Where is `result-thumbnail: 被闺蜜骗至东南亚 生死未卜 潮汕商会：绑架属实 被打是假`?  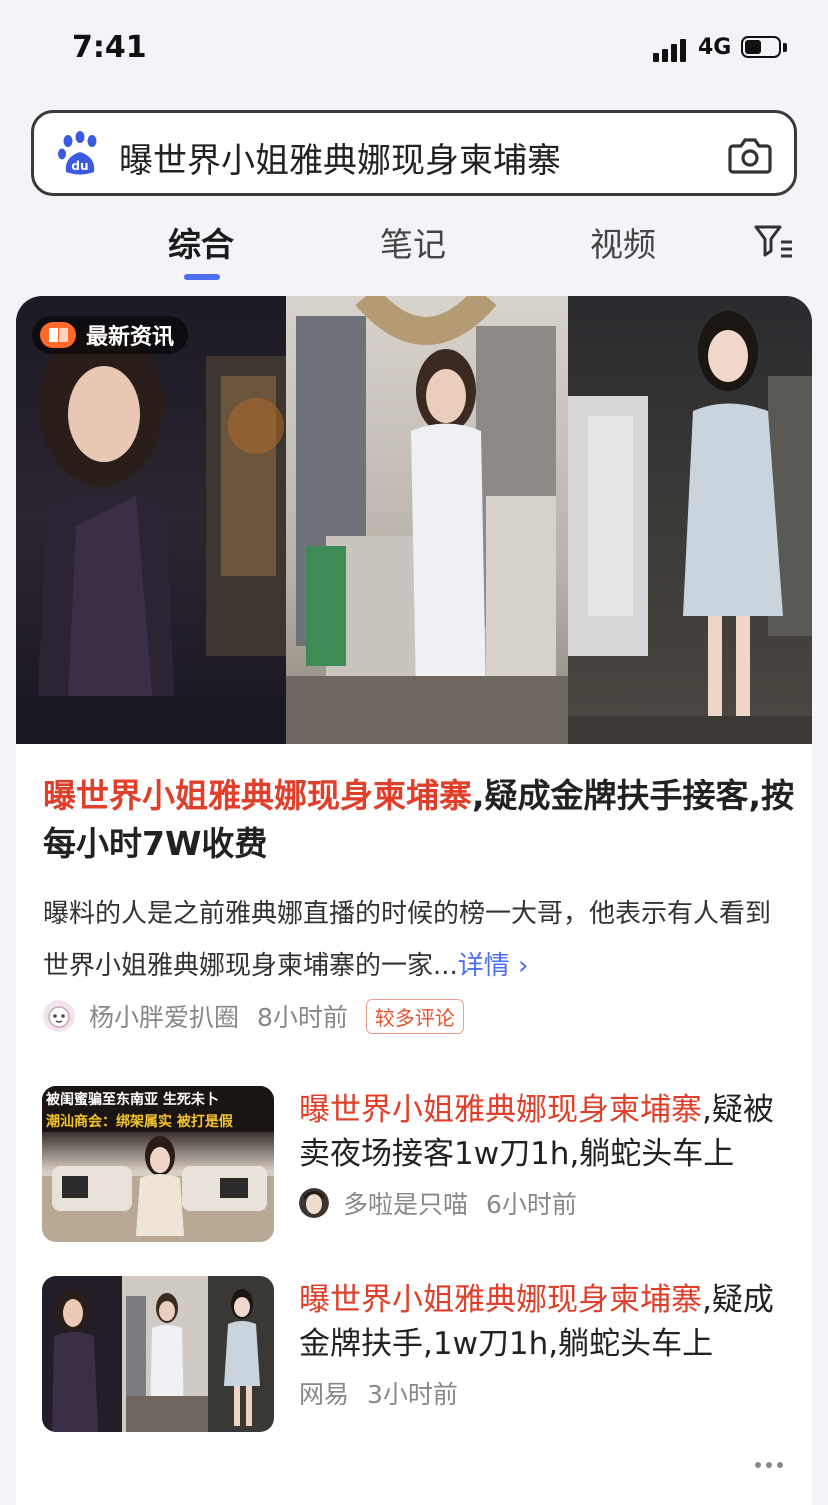 result-thumbnail: 被闺蜜骗至东南亚 生死未卜 潮汕商会：绑架属实 被打是假 is located at coordinates (158, 1164).